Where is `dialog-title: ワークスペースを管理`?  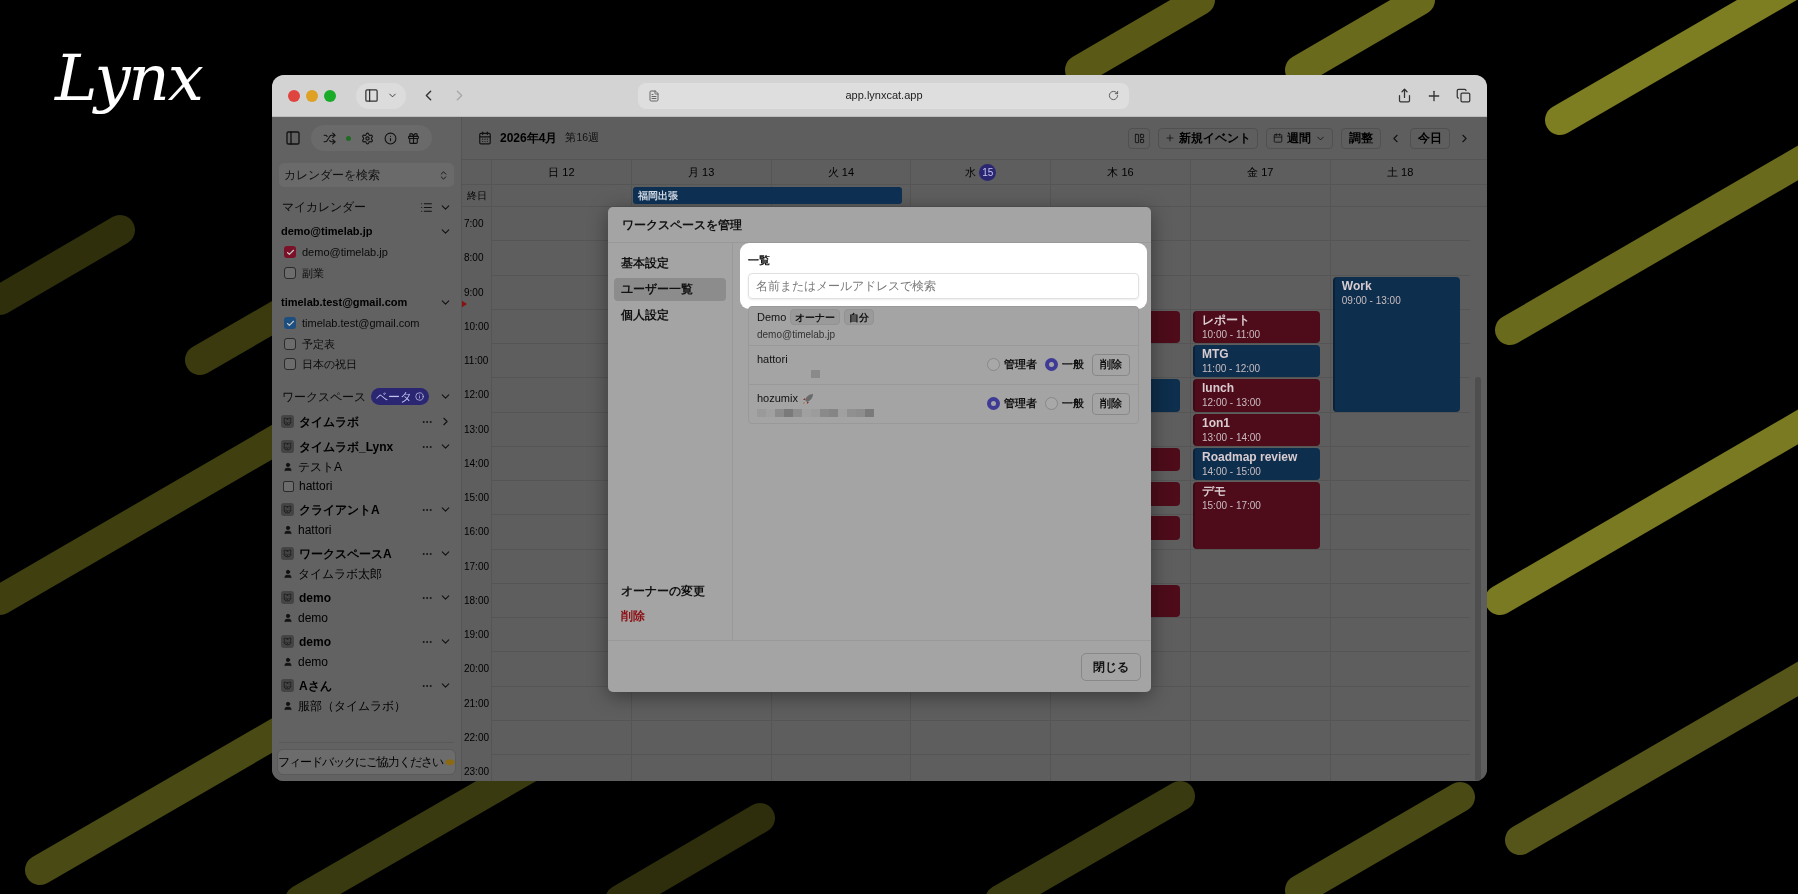 dialog-title: ワークスペースを管理 is located at coordinates (682, 225).